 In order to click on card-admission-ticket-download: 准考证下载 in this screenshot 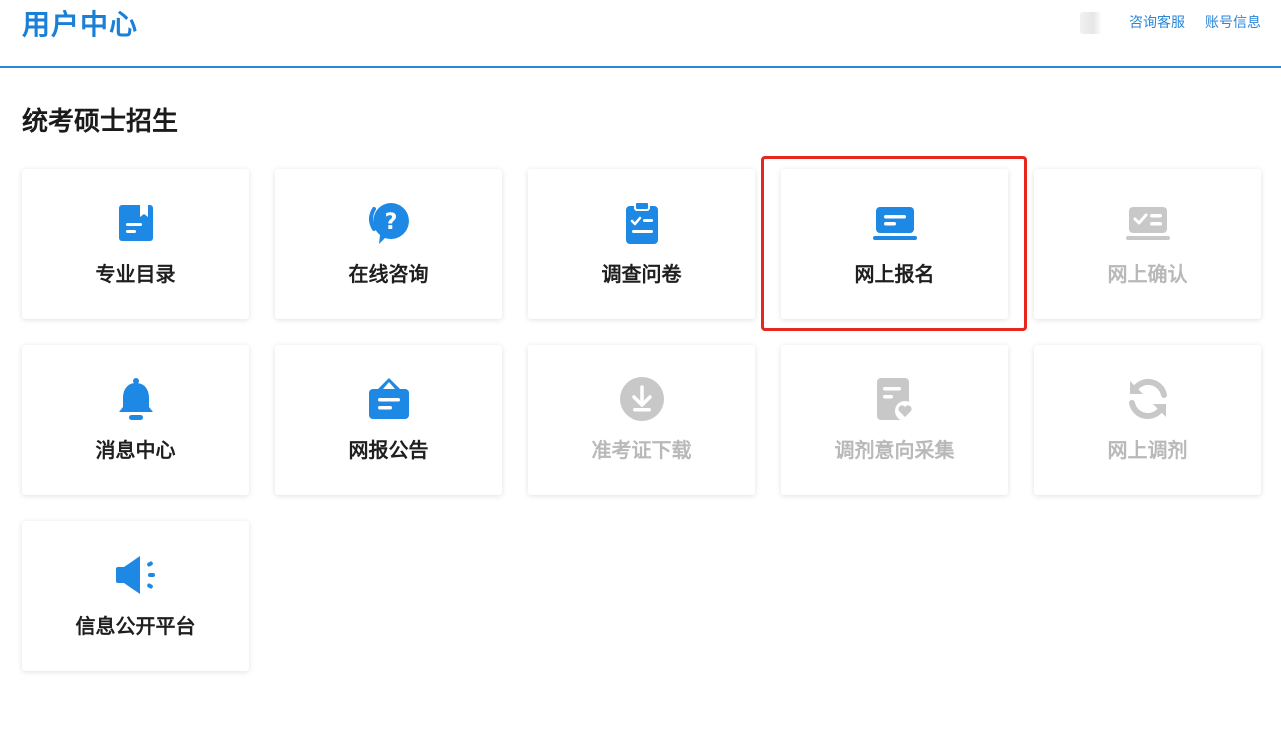, I will do `click(641, 420)`.